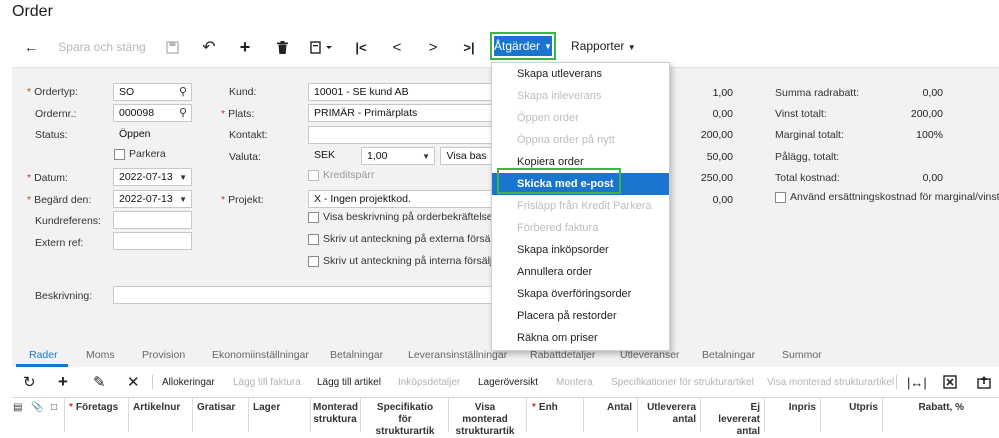  What do you see at coordinates (152, 92) in the screenshot?
I see `ordertyp-field: SO ⚲` at bounding box center [152, 92].